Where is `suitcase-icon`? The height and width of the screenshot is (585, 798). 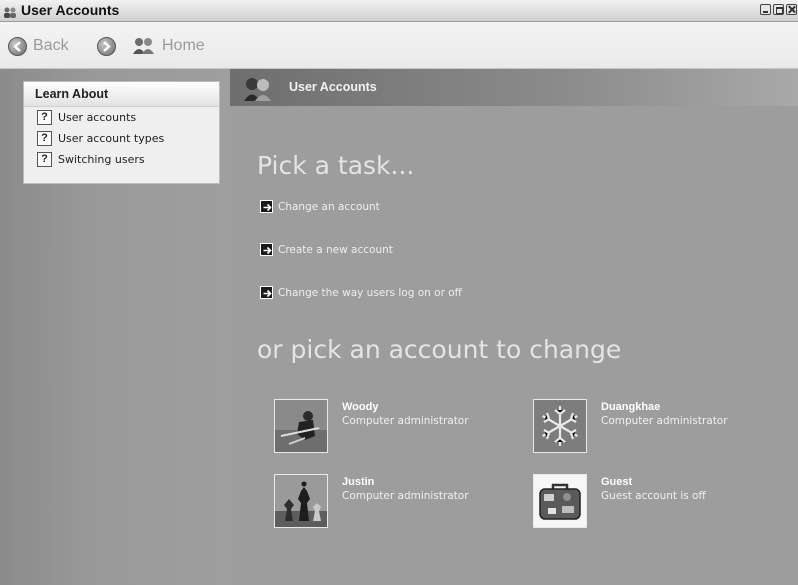
suitcase-icon is located at coordinates (560, 501).